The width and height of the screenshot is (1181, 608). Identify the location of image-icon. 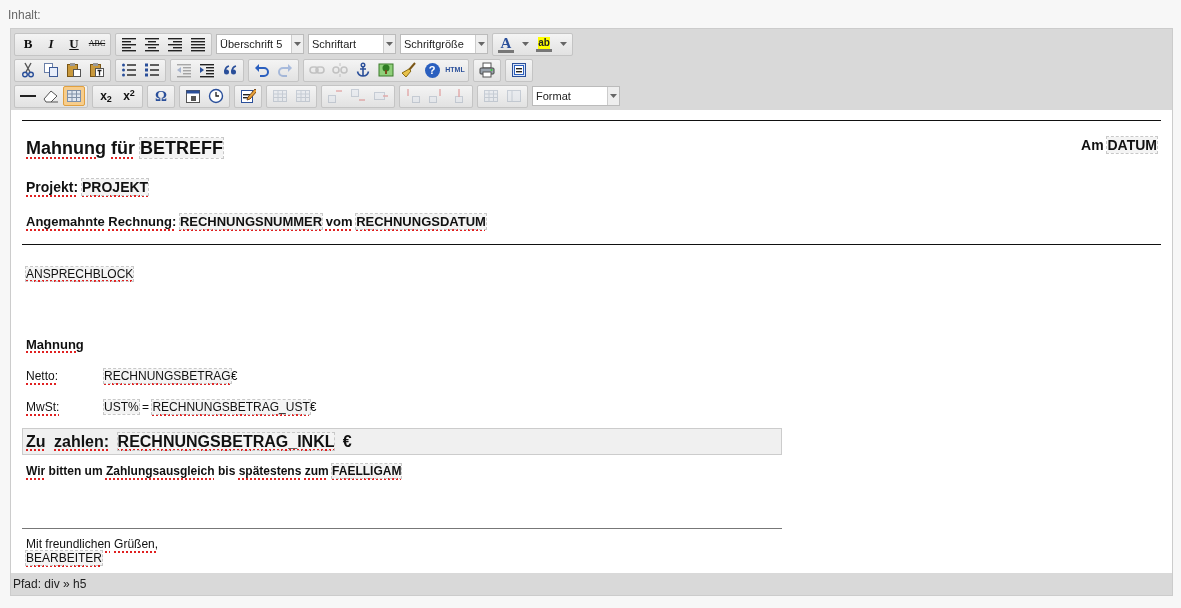
(386, 70).